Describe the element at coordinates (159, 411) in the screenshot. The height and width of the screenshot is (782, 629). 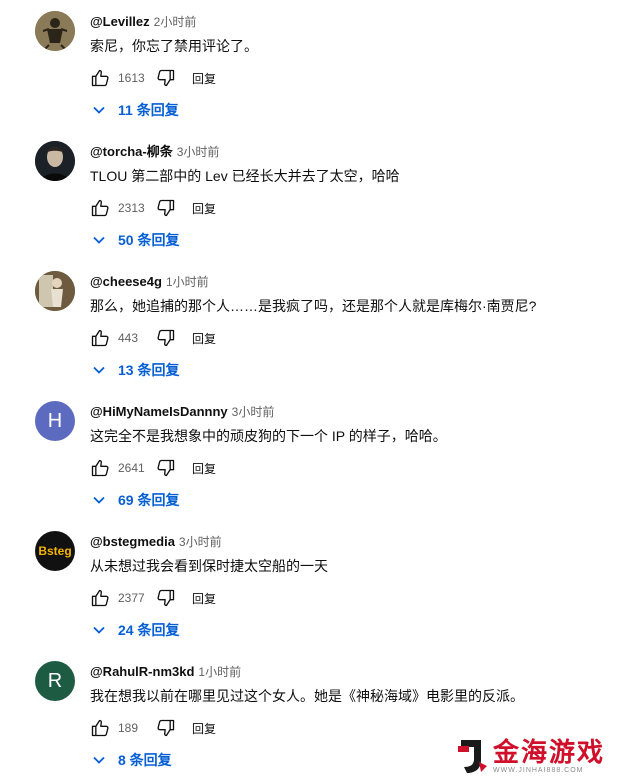
I see `comment-author: @HiMyNameIsDannny` at that location.